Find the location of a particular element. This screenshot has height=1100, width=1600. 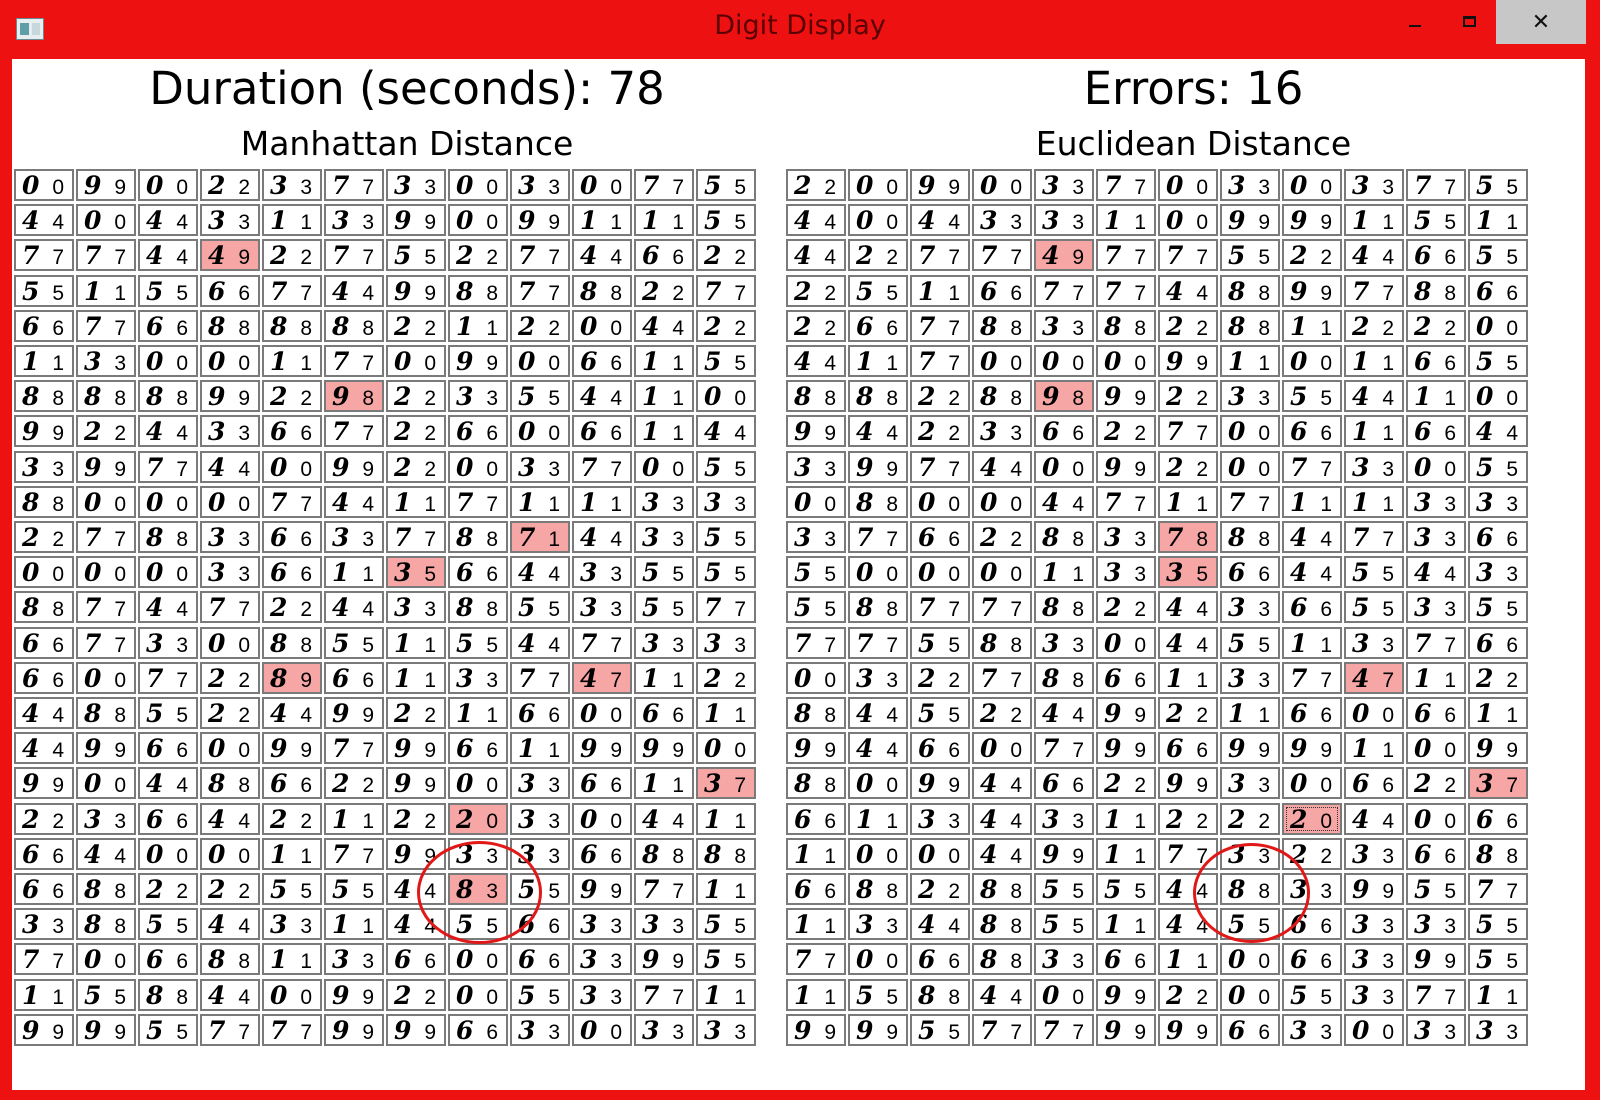

maximize-button is located at coordinates (1469, 21).